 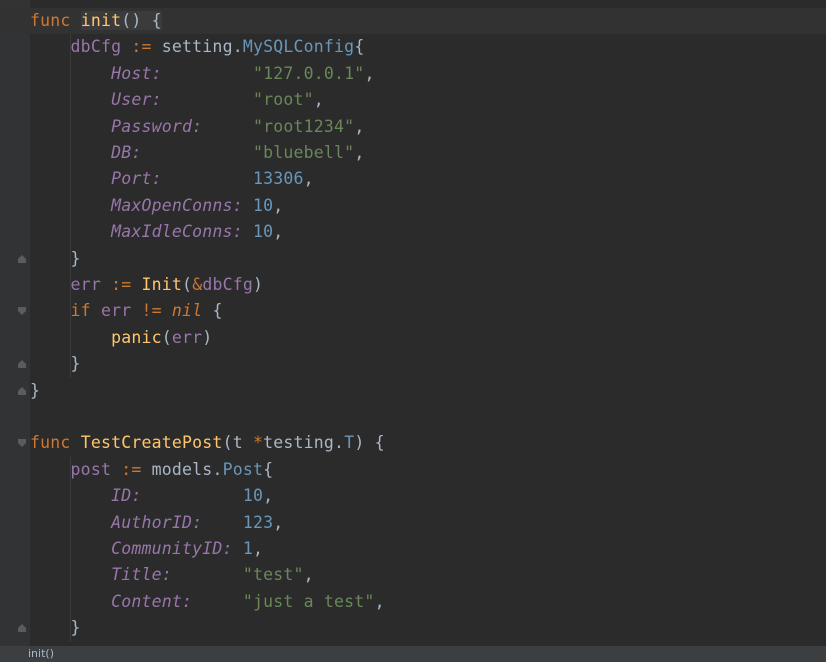 I want to click on code-token: MySQLConfig, so click(x=298, y=47).